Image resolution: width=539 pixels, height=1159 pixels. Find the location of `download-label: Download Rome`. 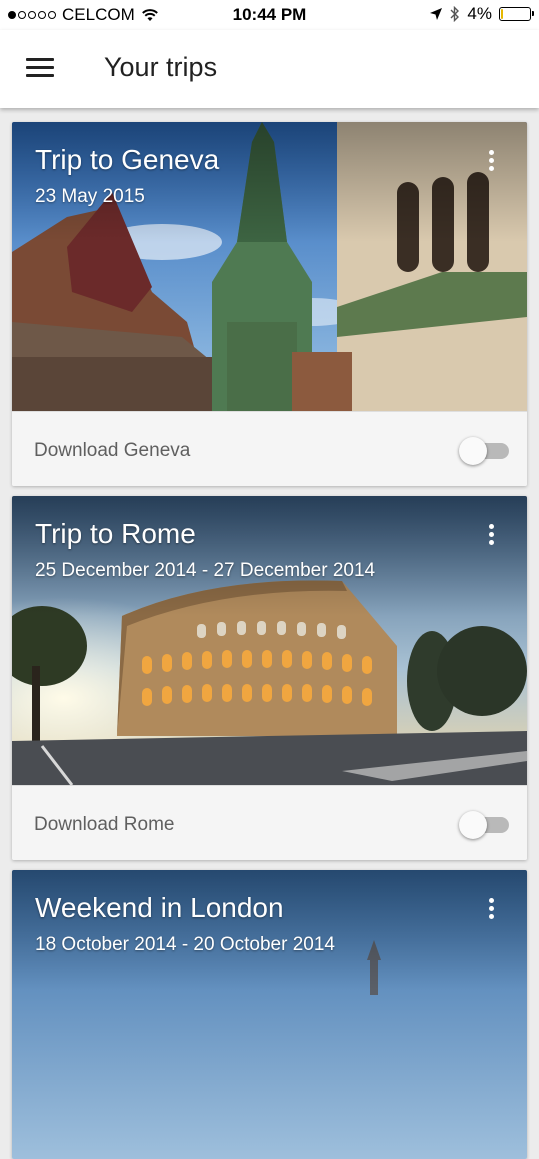

download-label: Download Rome is located at coordinates (104, 824).